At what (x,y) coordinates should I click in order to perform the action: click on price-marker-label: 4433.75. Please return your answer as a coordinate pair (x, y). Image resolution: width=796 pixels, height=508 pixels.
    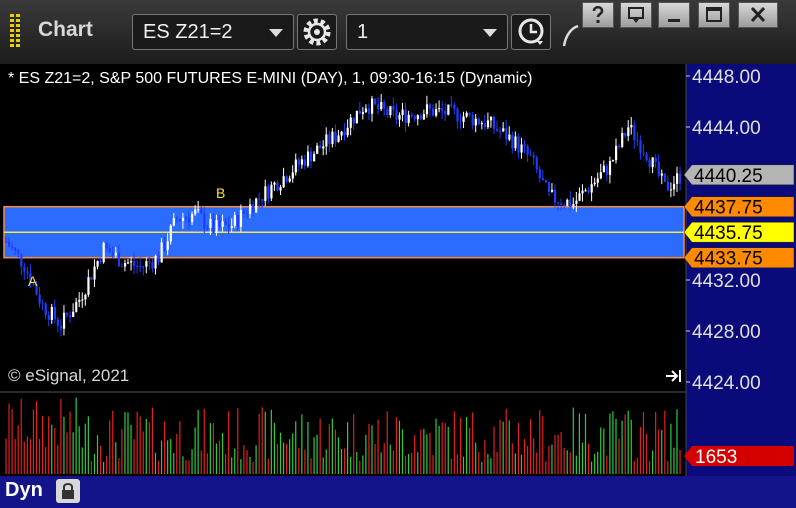
    Looking at the image, I should click on (728, 259).